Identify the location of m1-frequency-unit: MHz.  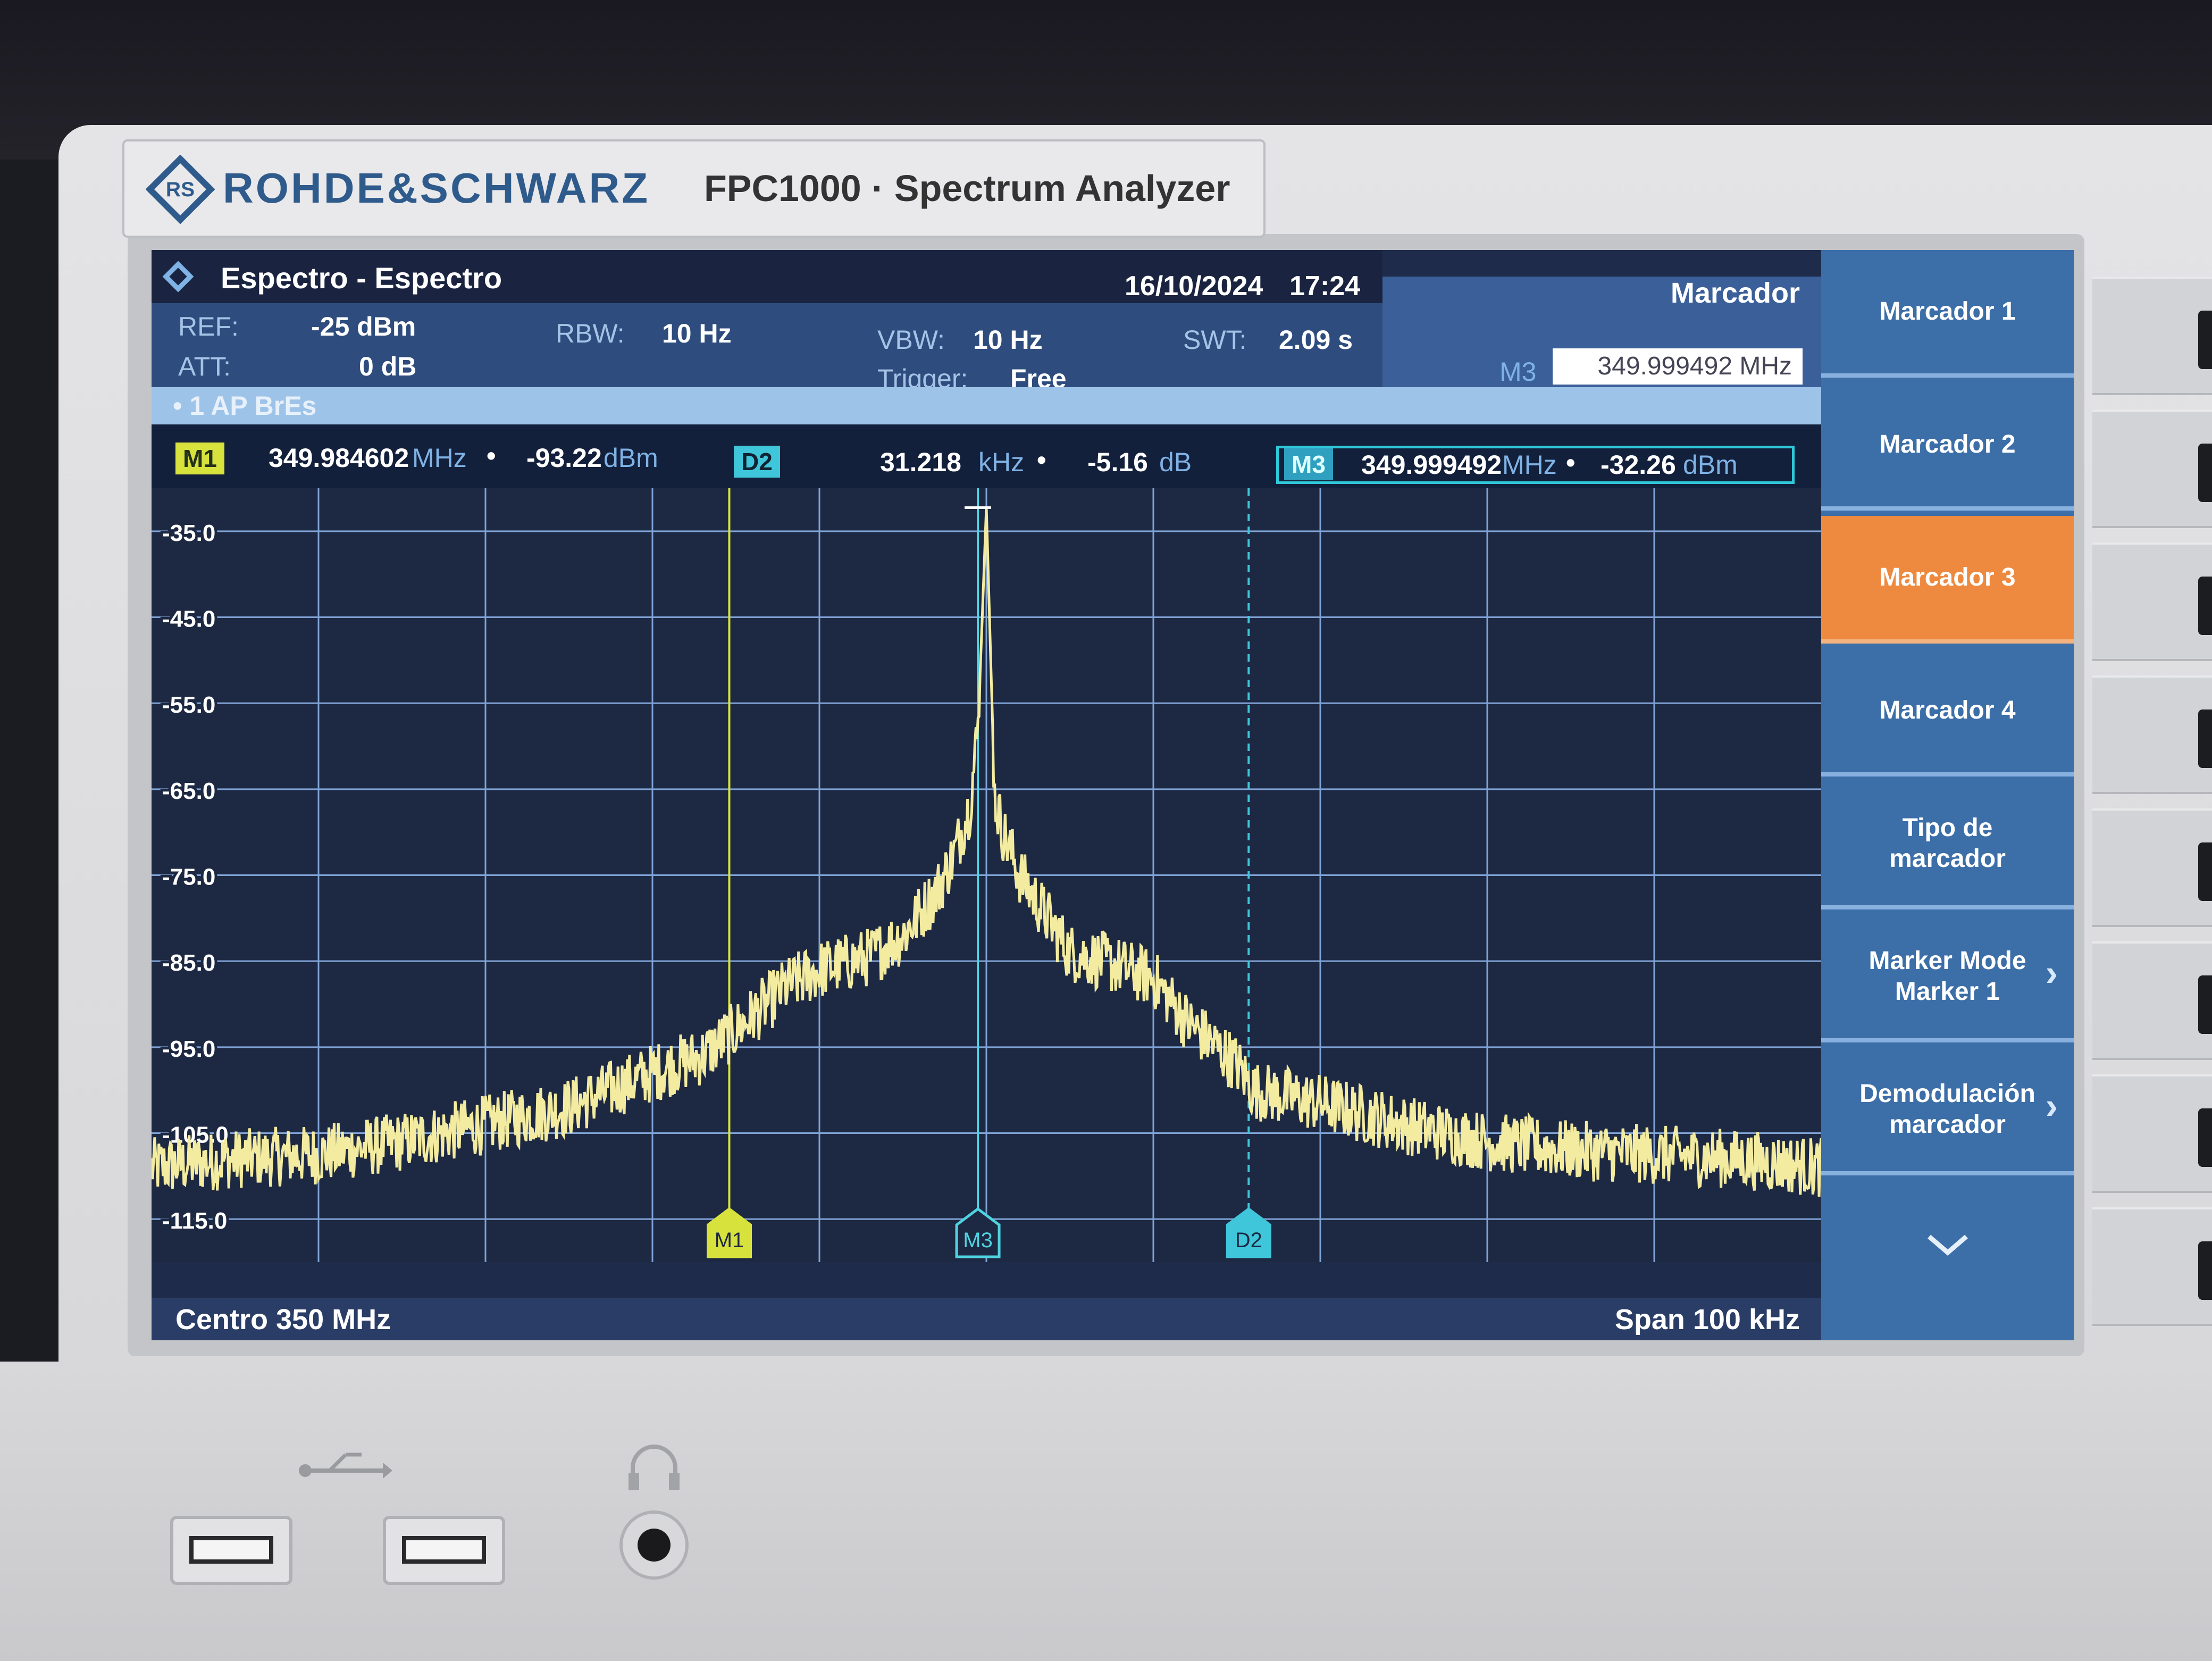
(439, 458).